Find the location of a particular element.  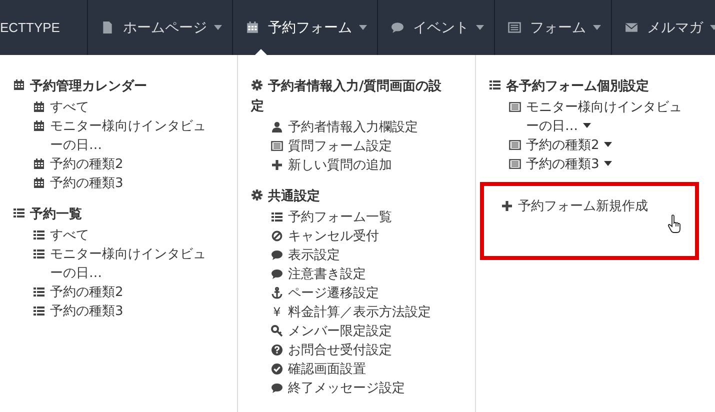

menu-link: 確認画面設置 is located at coordinates (351, 369).